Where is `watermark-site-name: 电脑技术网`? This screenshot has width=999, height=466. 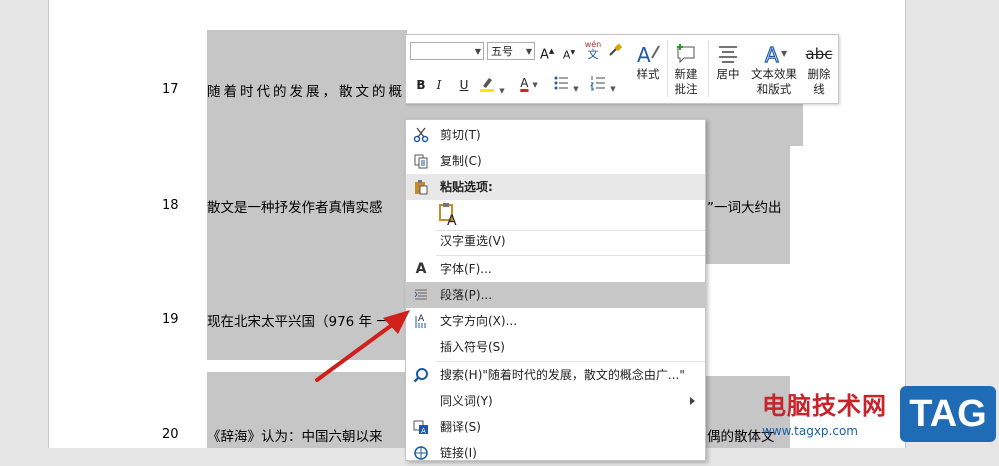 watermark-site-name: 电脑技术网 is located at coordinates (824, 406).